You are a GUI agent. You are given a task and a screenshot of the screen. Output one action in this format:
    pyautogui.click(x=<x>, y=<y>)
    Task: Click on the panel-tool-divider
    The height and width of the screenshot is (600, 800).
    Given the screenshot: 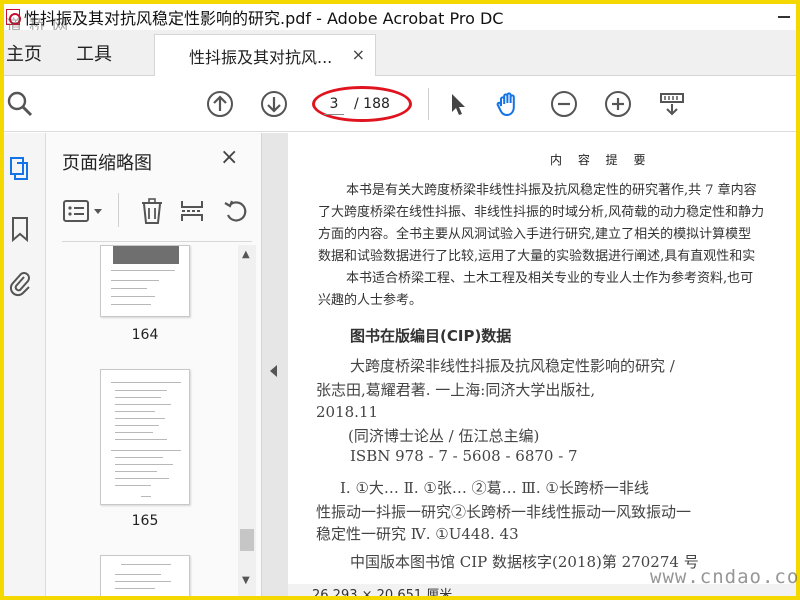 What is the action you would take?
    pyautogui.click(x=118, y=210)
    